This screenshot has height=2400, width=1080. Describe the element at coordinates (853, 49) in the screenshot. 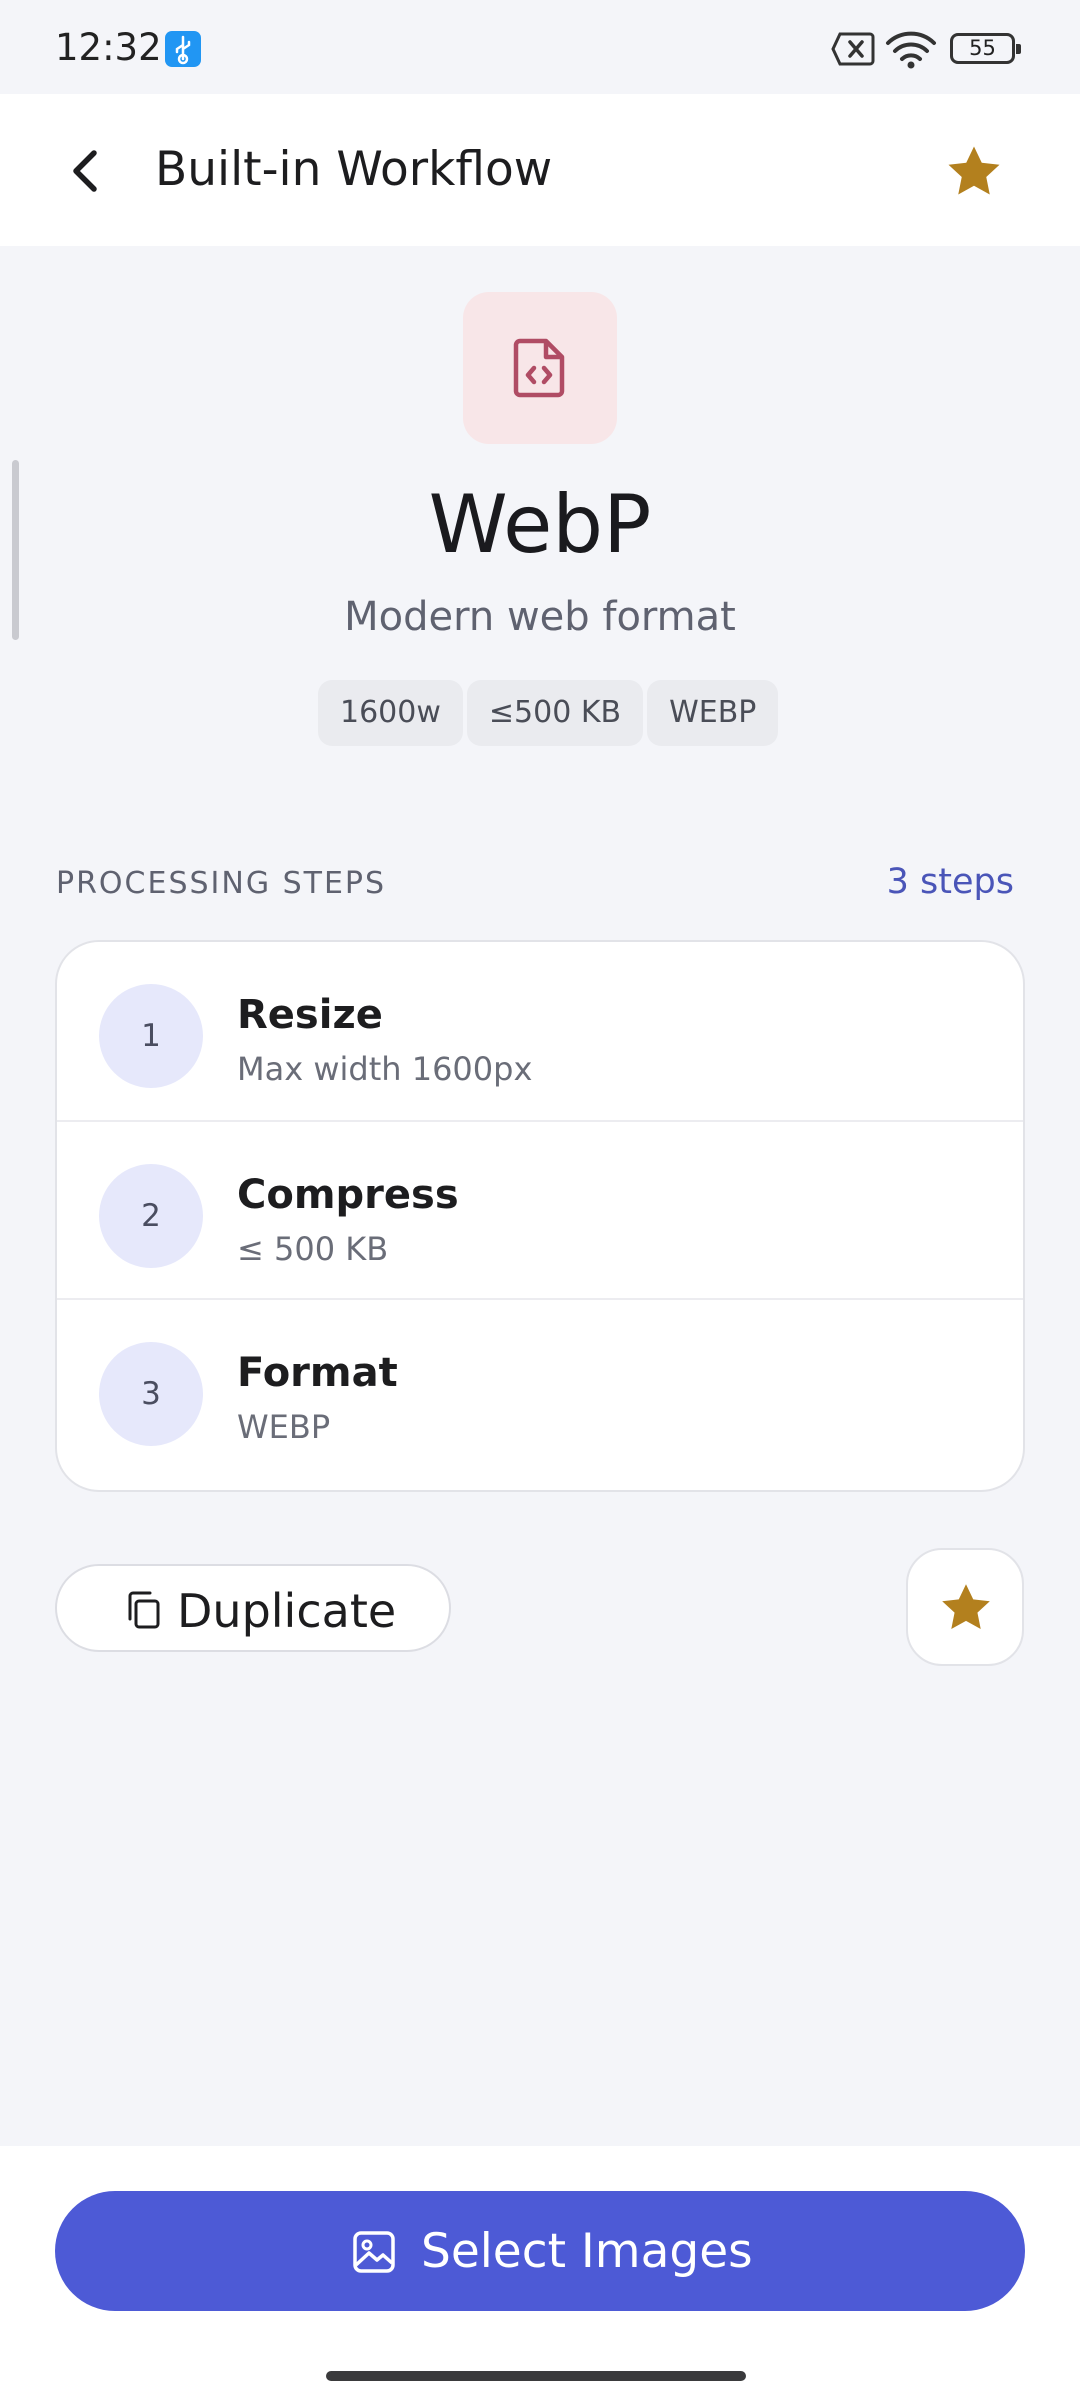

I see `sim-none-icon` at that location.